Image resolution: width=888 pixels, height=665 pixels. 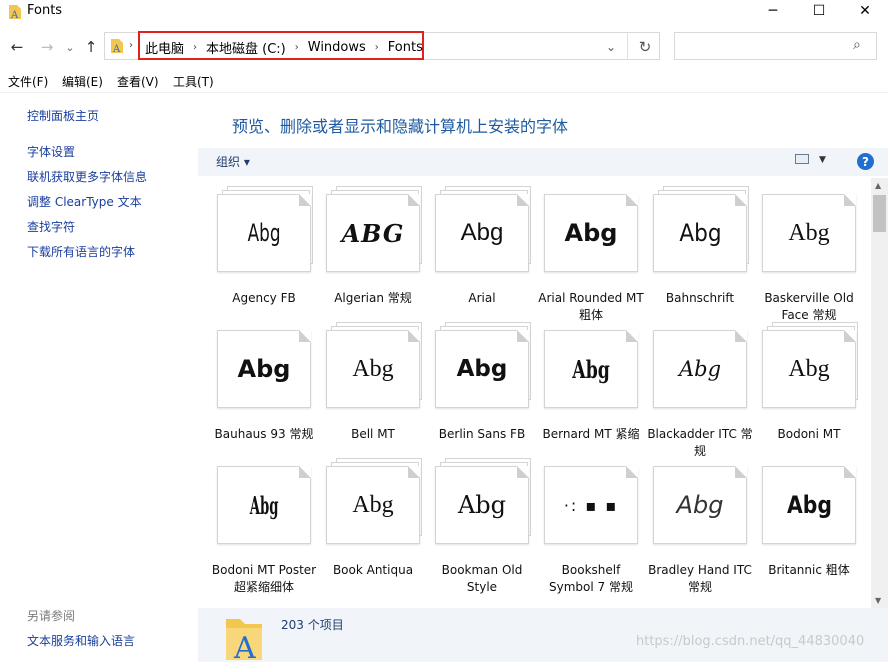 What do you see at coordinates (47, 47) in the screenshot?
I see `forward-button: →` at bounding box center [47, 47].